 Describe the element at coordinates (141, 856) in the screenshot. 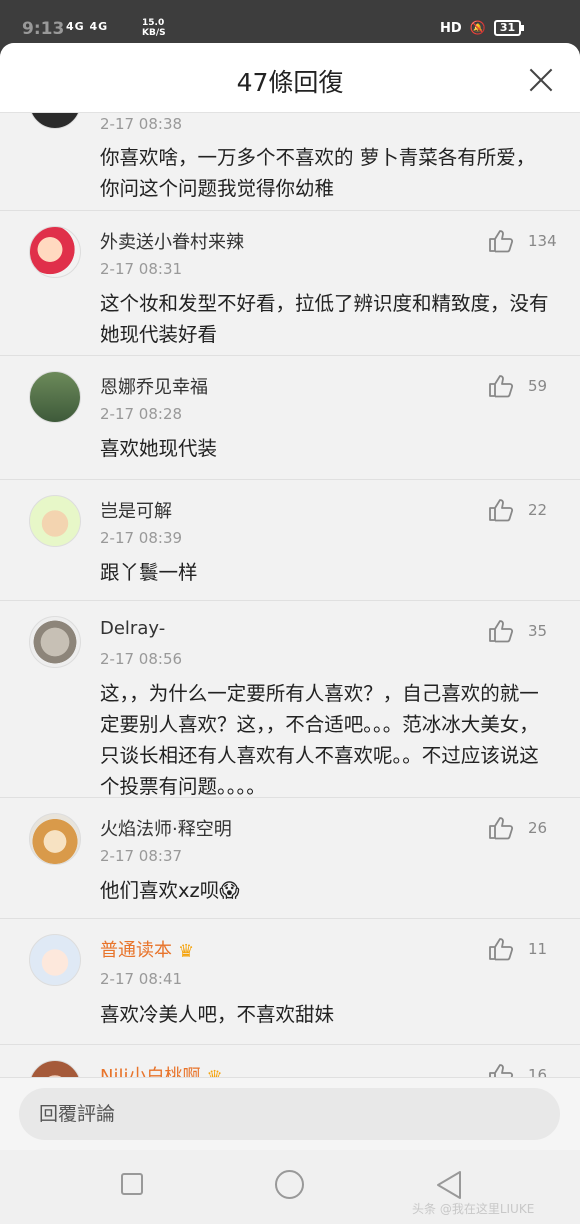

I see `comment-time: 2-17 08:37` at that location.